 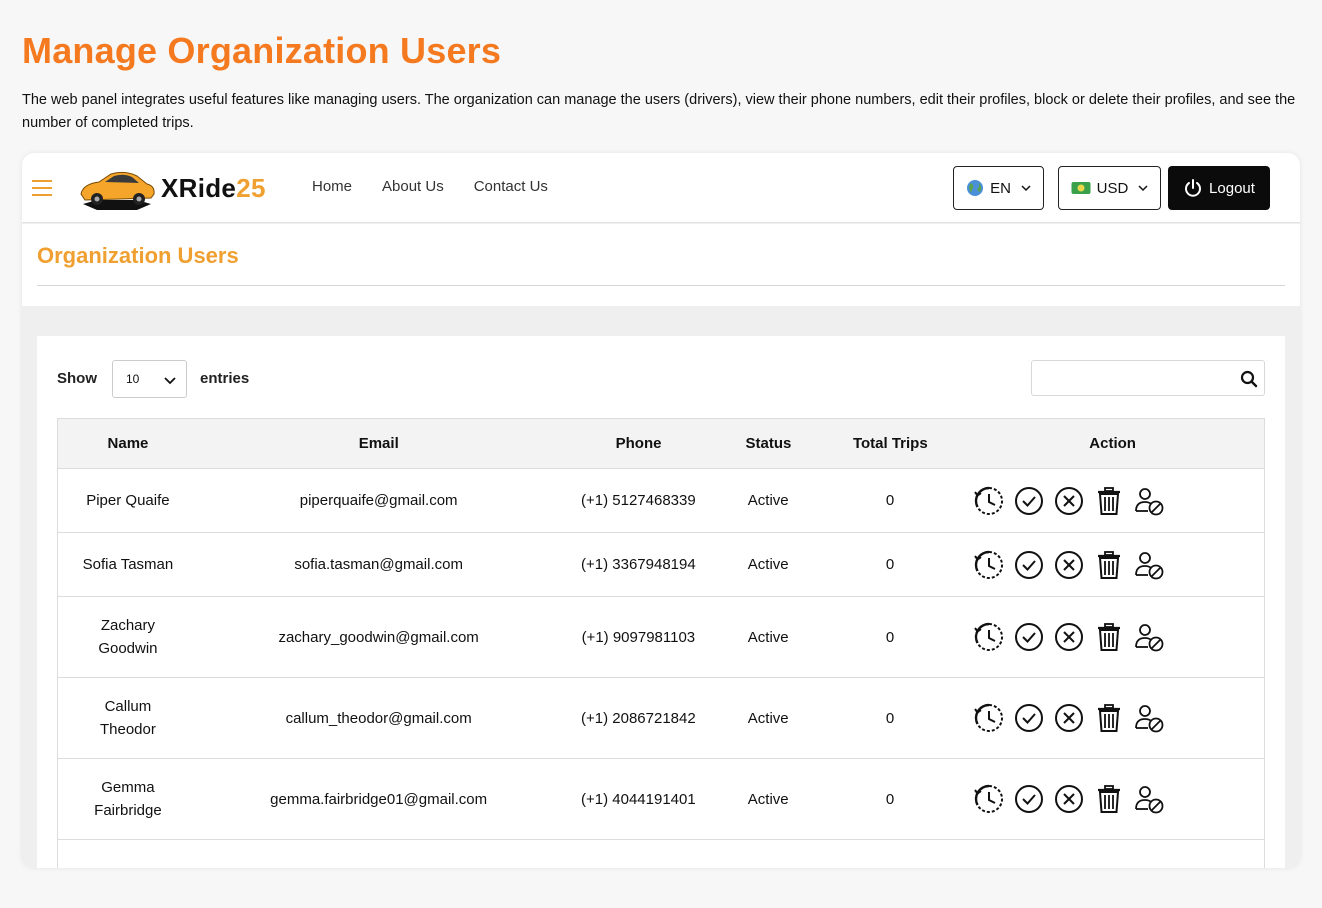 I want to click on entries-label: entries, so click(x=225, y=378).